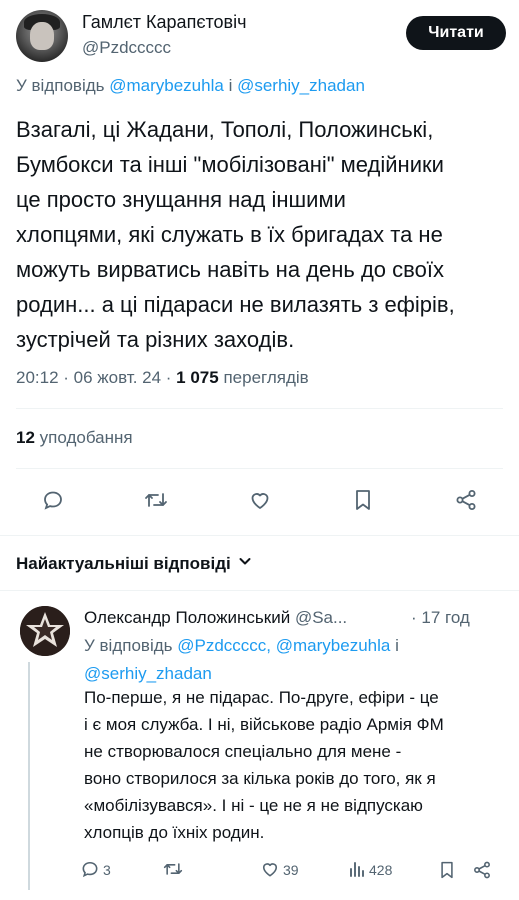 This screenshot has width=519, height=900. What do you see at coordinates (381, 870) in the screenshot?
I see `views-count: 428` at bounding box center [381, 870].